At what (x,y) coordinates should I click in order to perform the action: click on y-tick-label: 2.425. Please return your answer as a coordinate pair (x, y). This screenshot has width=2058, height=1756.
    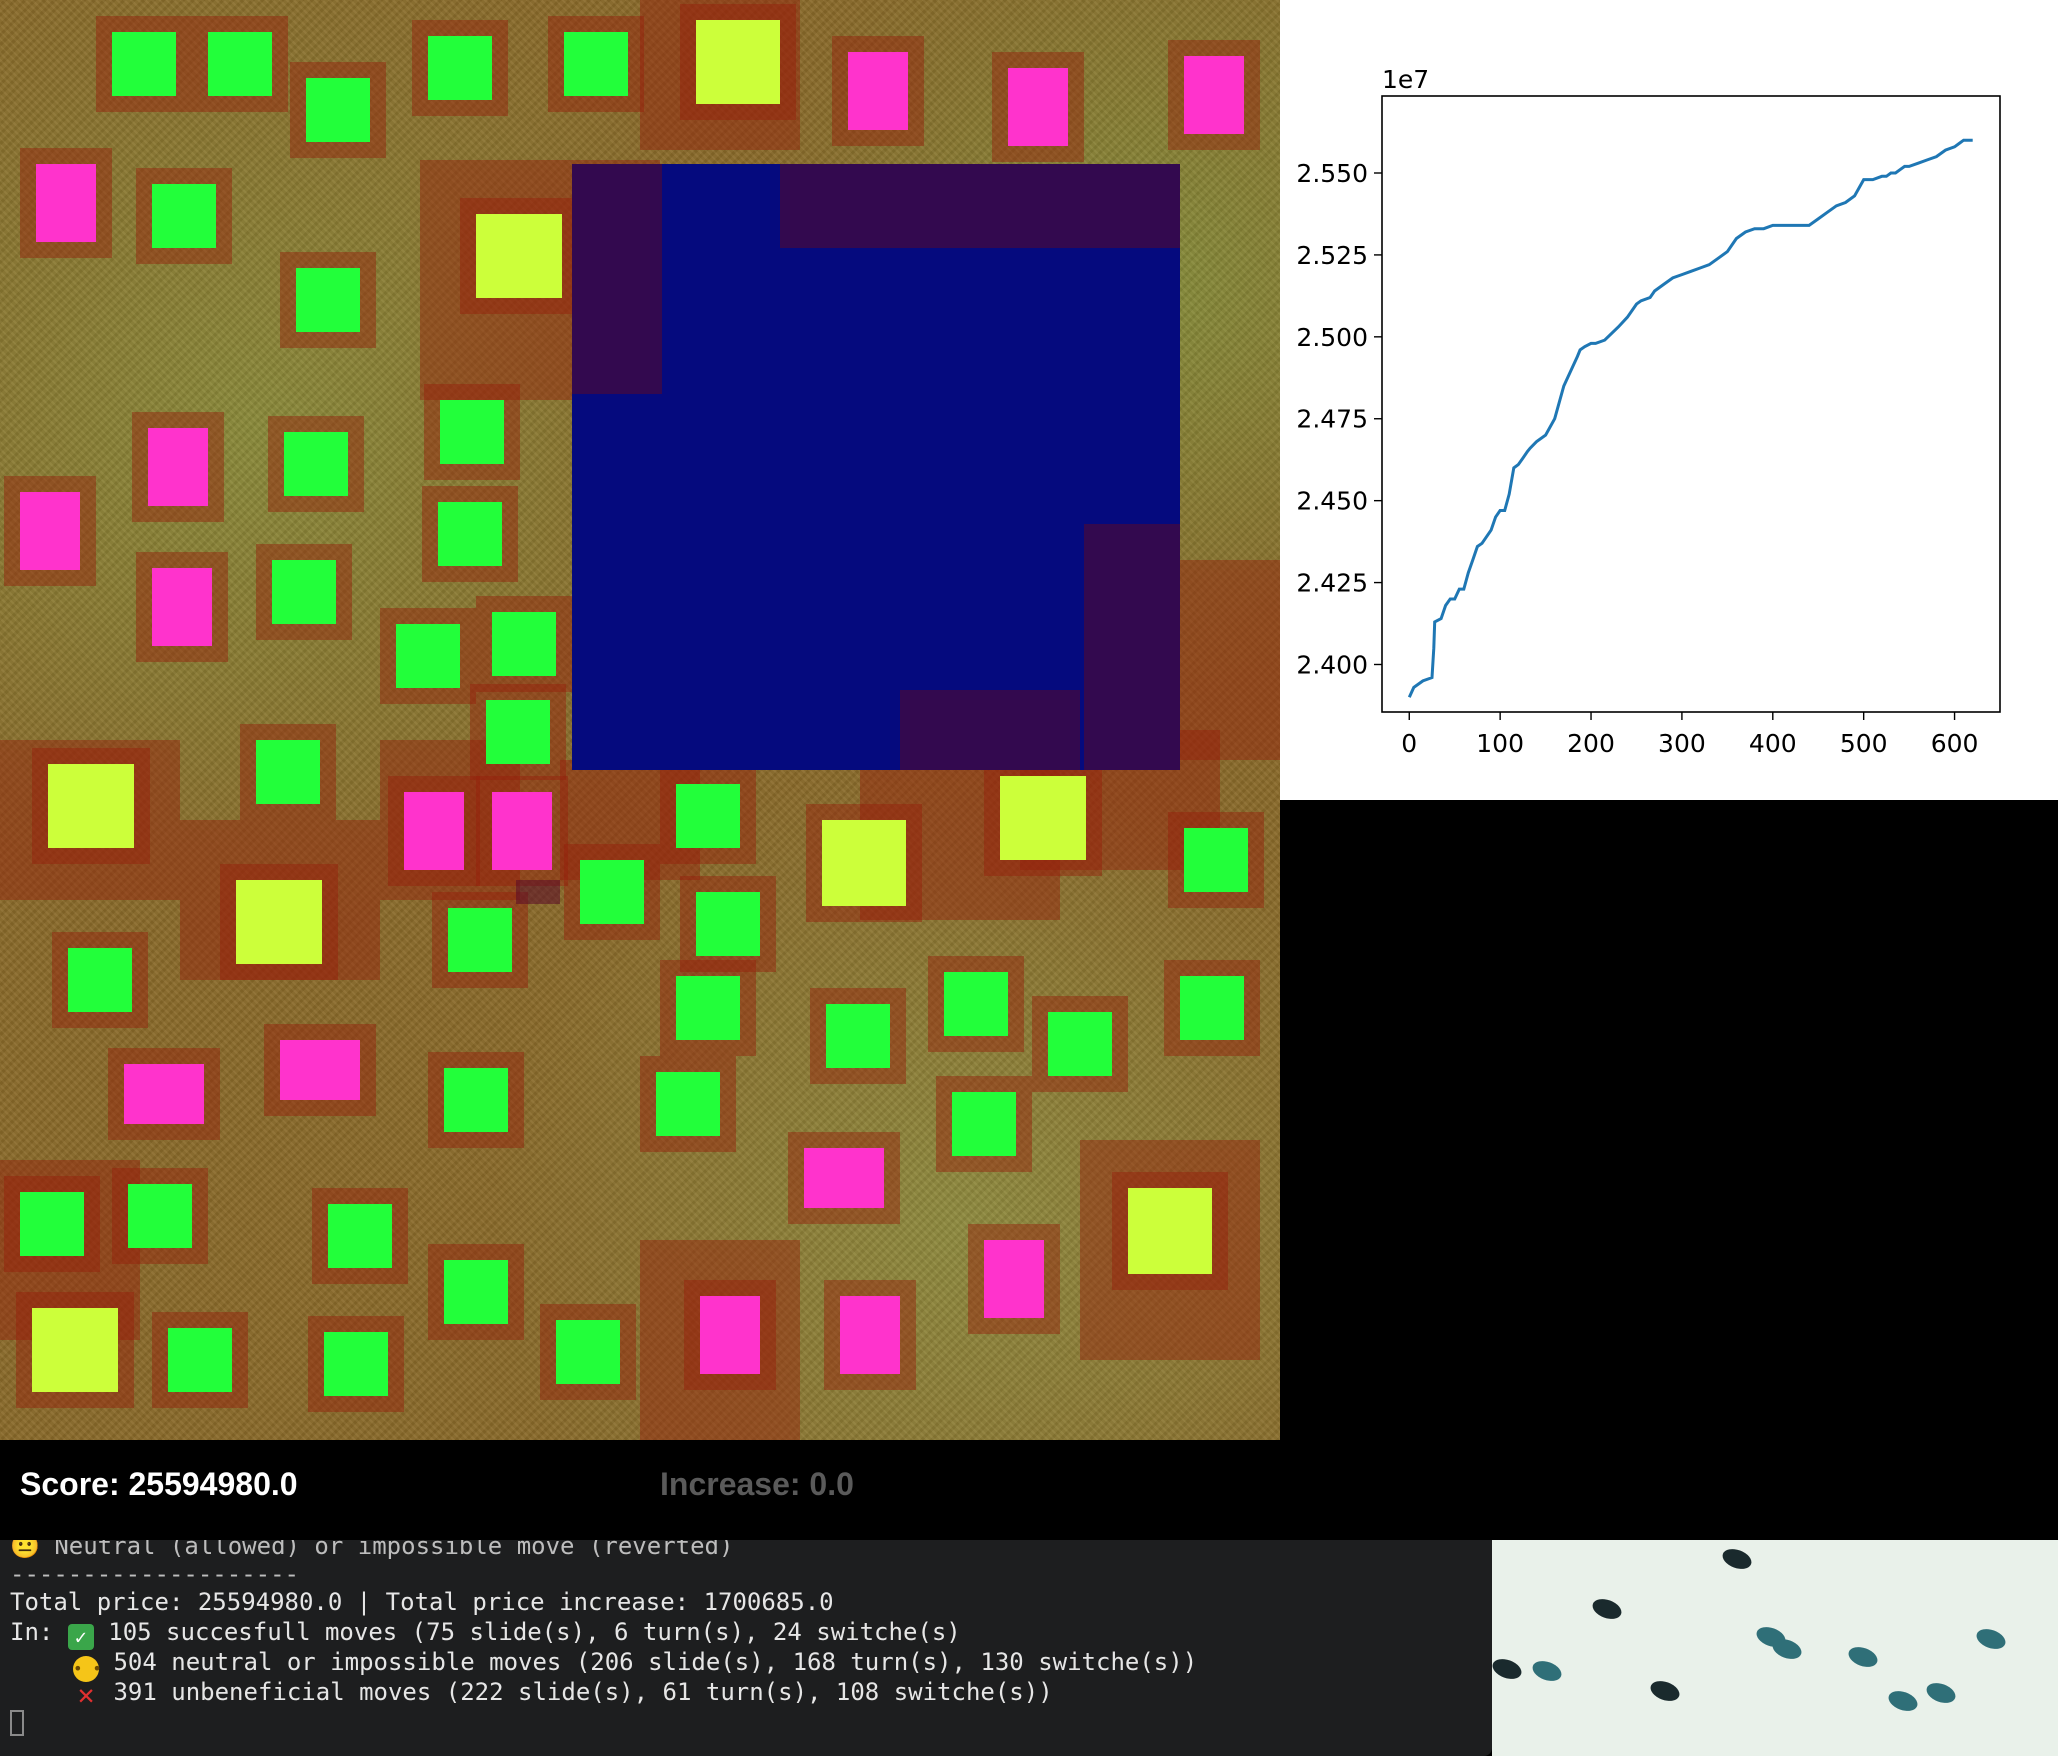
    Looking at the image, I should click on (1332, 583).